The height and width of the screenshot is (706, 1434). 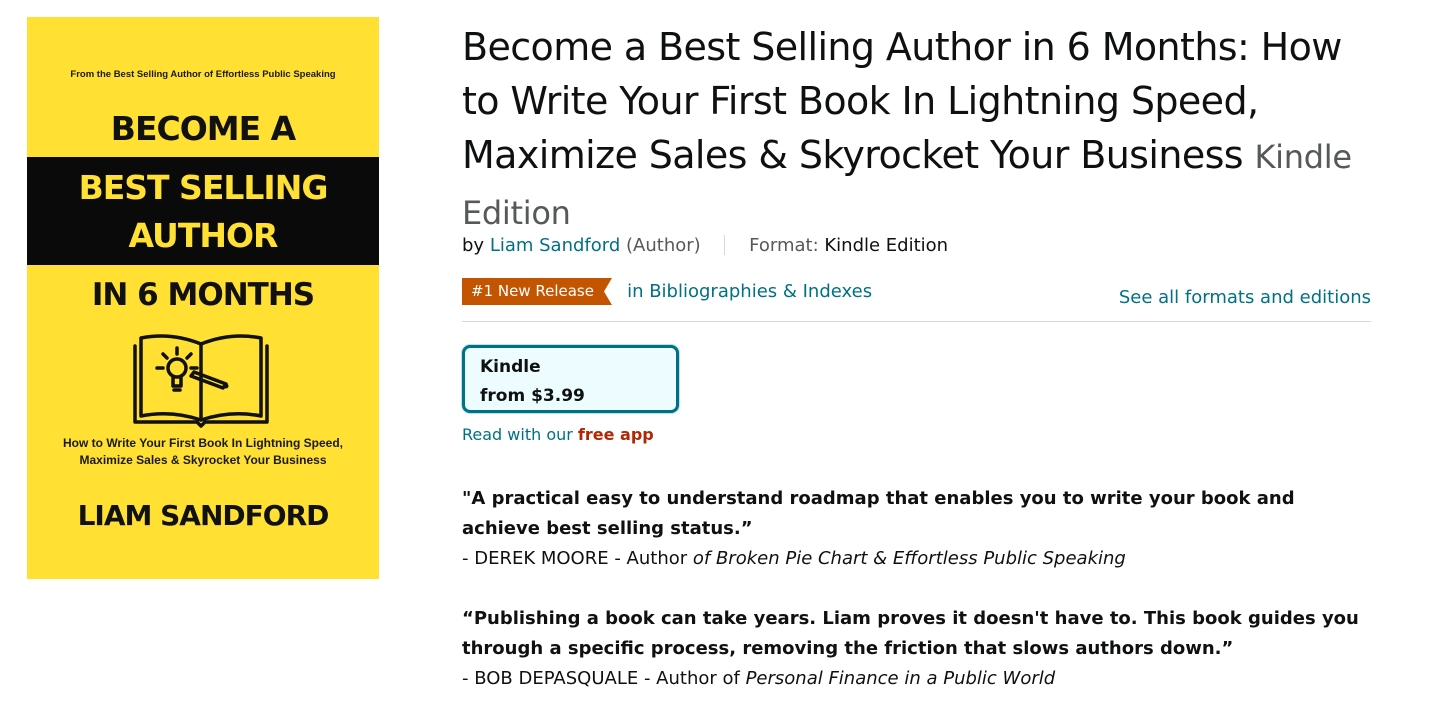 I want to click on review-attribution-work: Personal Finance in a Public World, so click(x=900, y=678).